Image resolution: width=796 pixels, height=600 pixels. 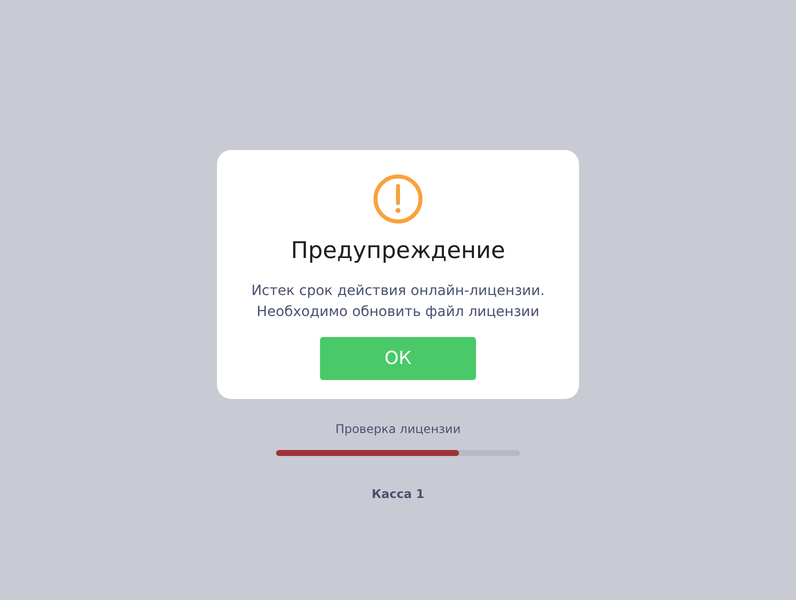 What do you see at coordinates (398, 494) in the screenshot?
I see `register-name: Касса 1` at bounding box center [398, 494].